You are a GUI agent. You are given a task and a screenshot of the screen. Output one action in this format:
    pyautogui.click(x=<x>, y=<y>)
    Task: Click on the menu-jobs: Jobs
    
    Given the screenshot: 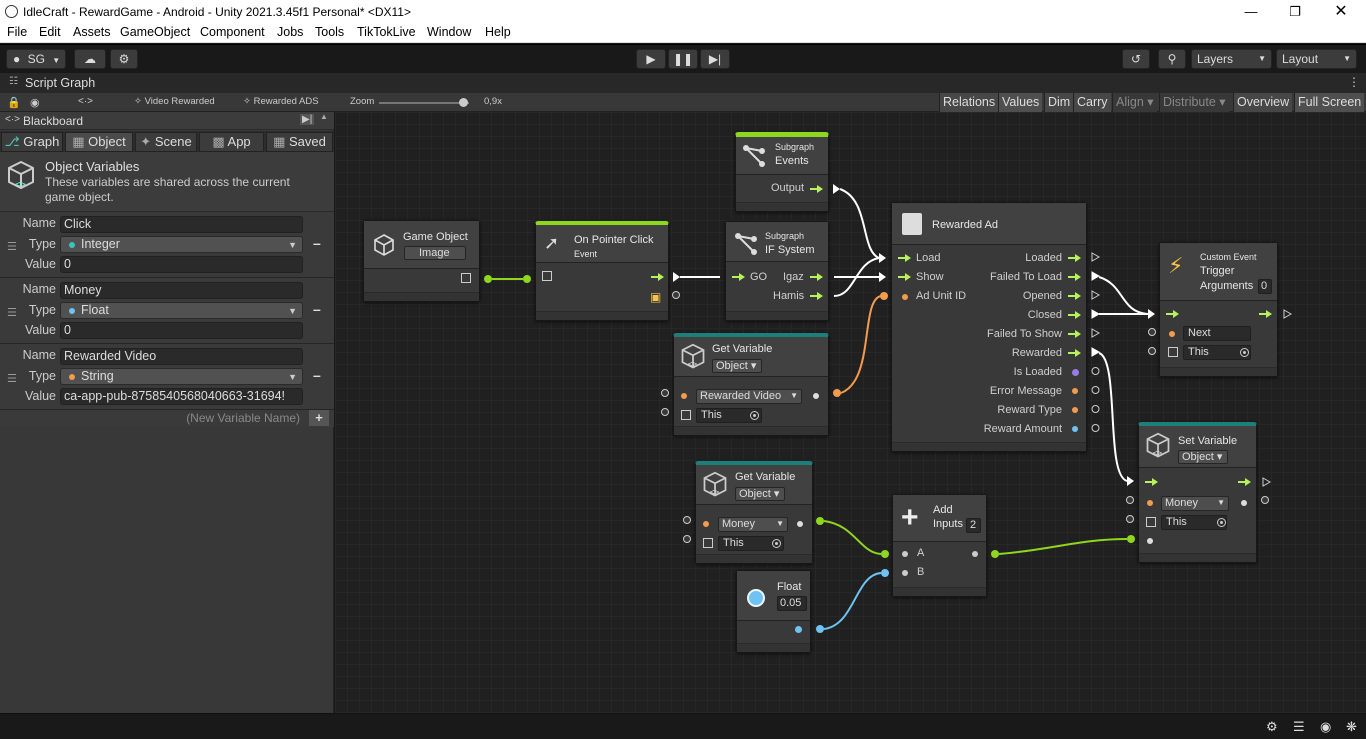 What is the action you would take?
    pyautogui.click(x=290, y=32)
    